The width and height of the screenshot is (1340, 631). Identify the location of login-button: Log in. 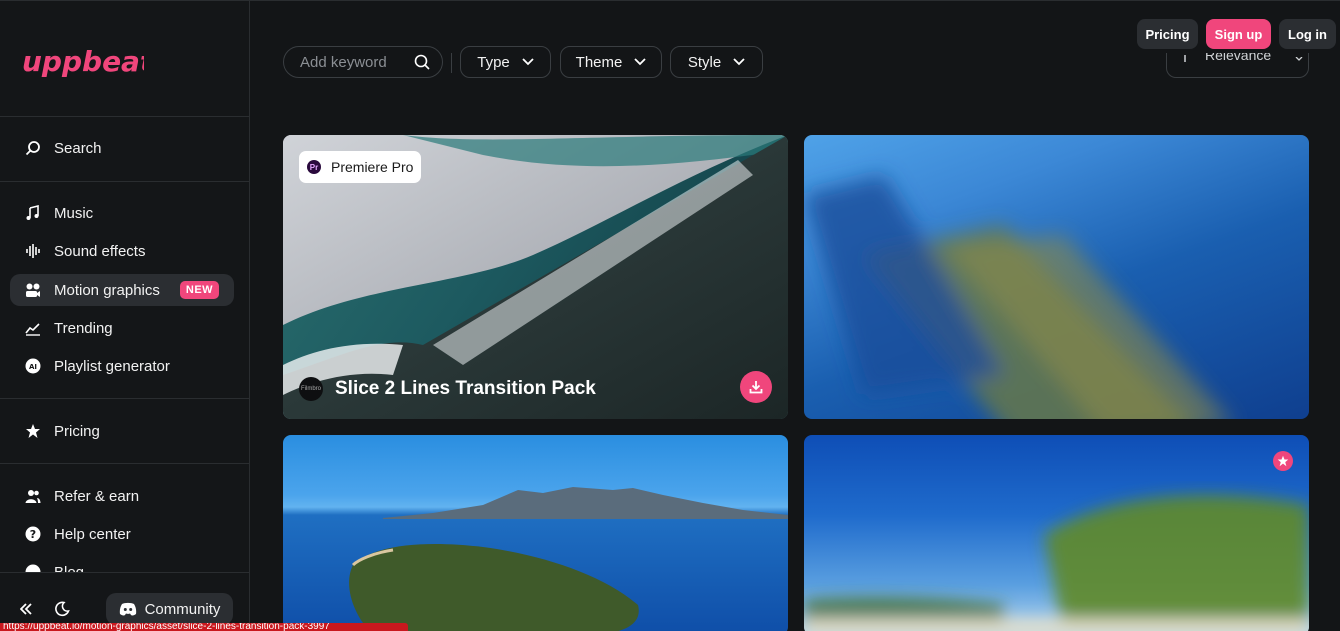
(1307, 34).